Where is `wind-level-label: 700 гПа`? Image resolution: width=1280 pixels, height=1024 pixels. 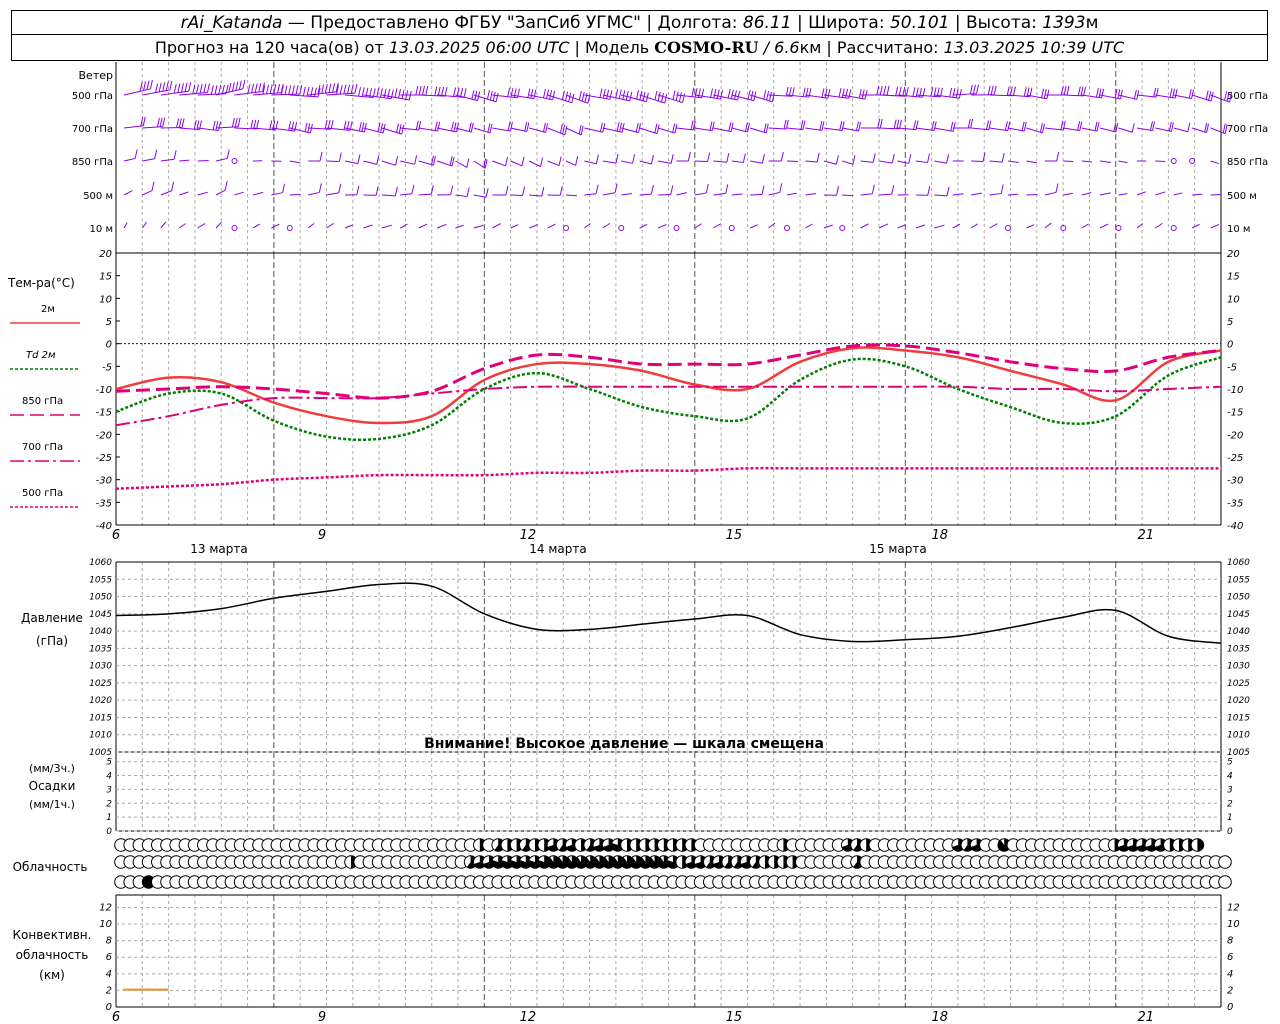
wind-level-label: 700 гПа is located at coordinates (92, 129).